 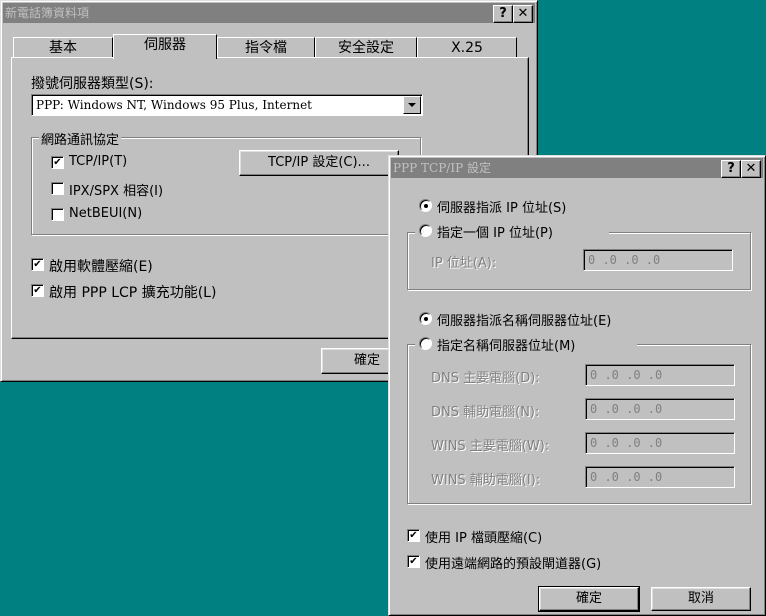 I want to click on tab-basic: 基本, so click(x=63, y=47).